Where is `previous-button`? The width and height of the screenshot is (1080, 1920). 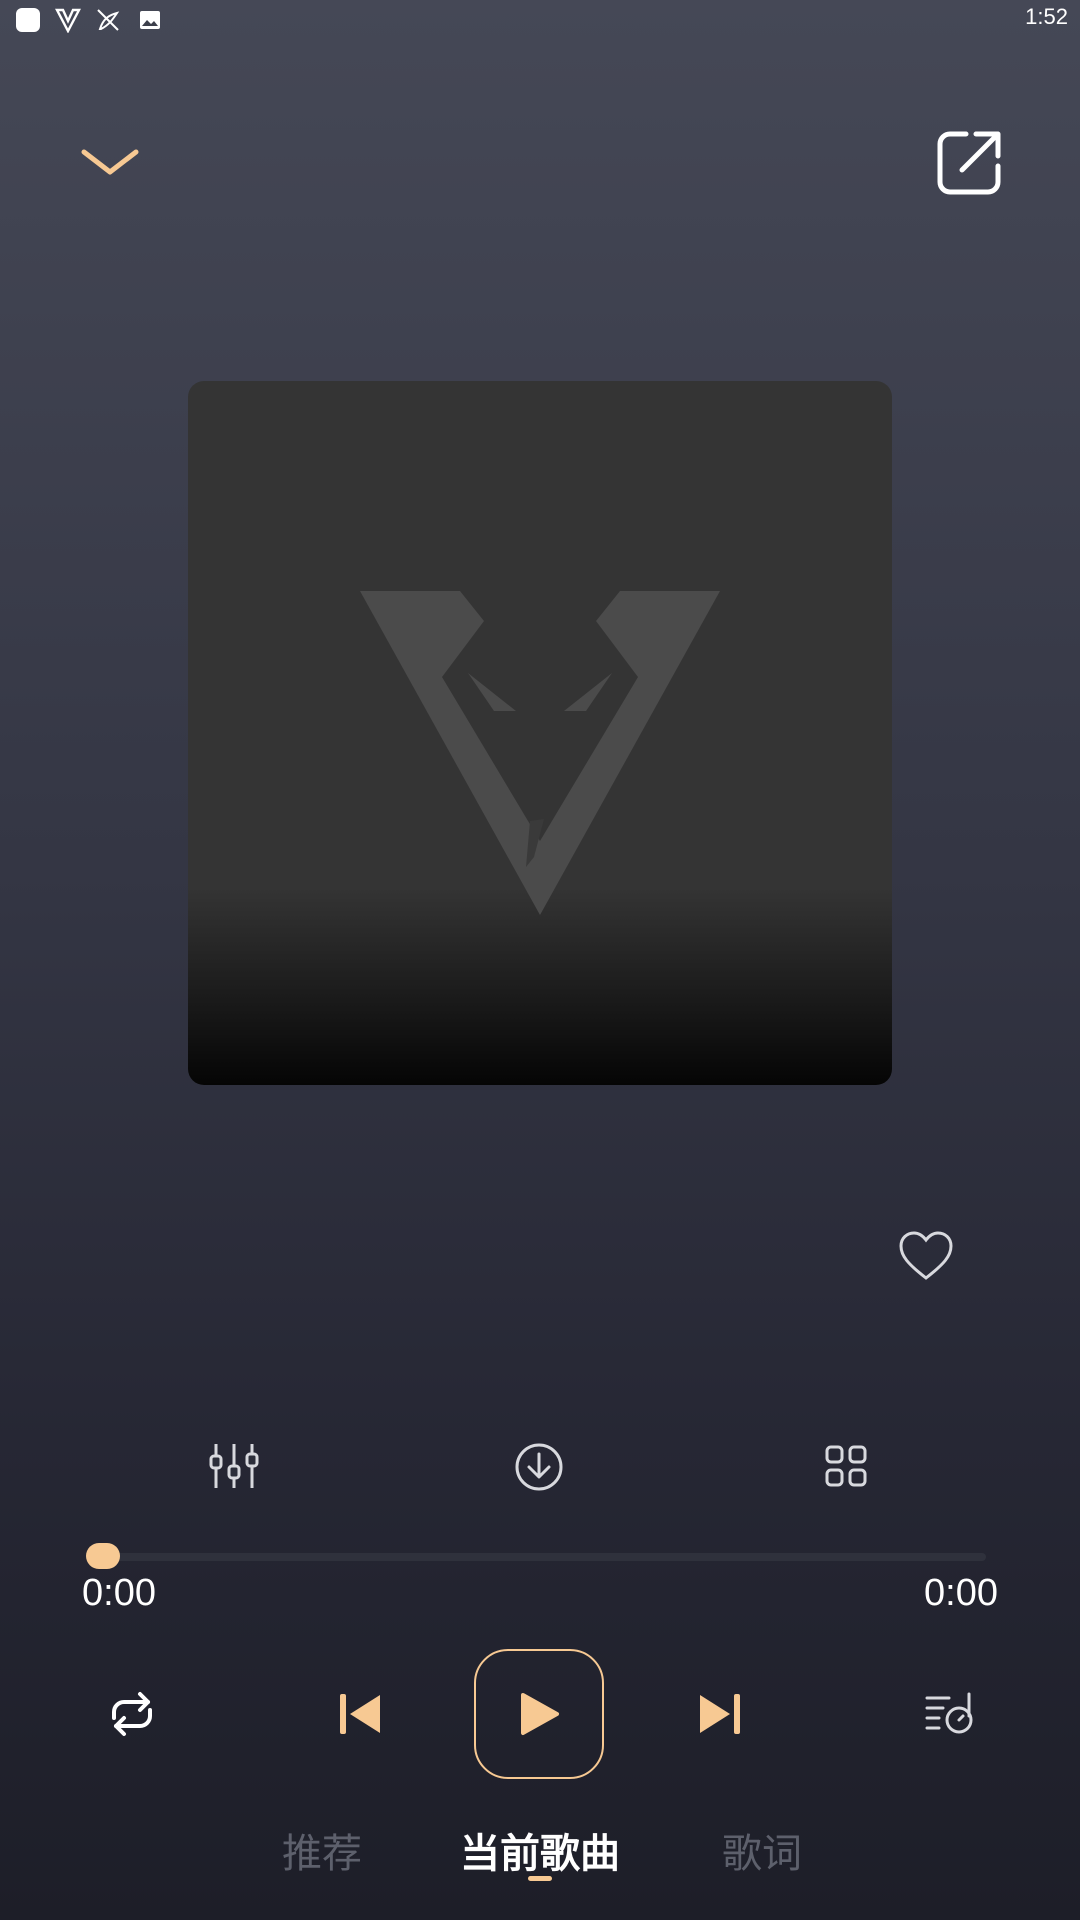
previous-button is located at coordinates (360, 1714).